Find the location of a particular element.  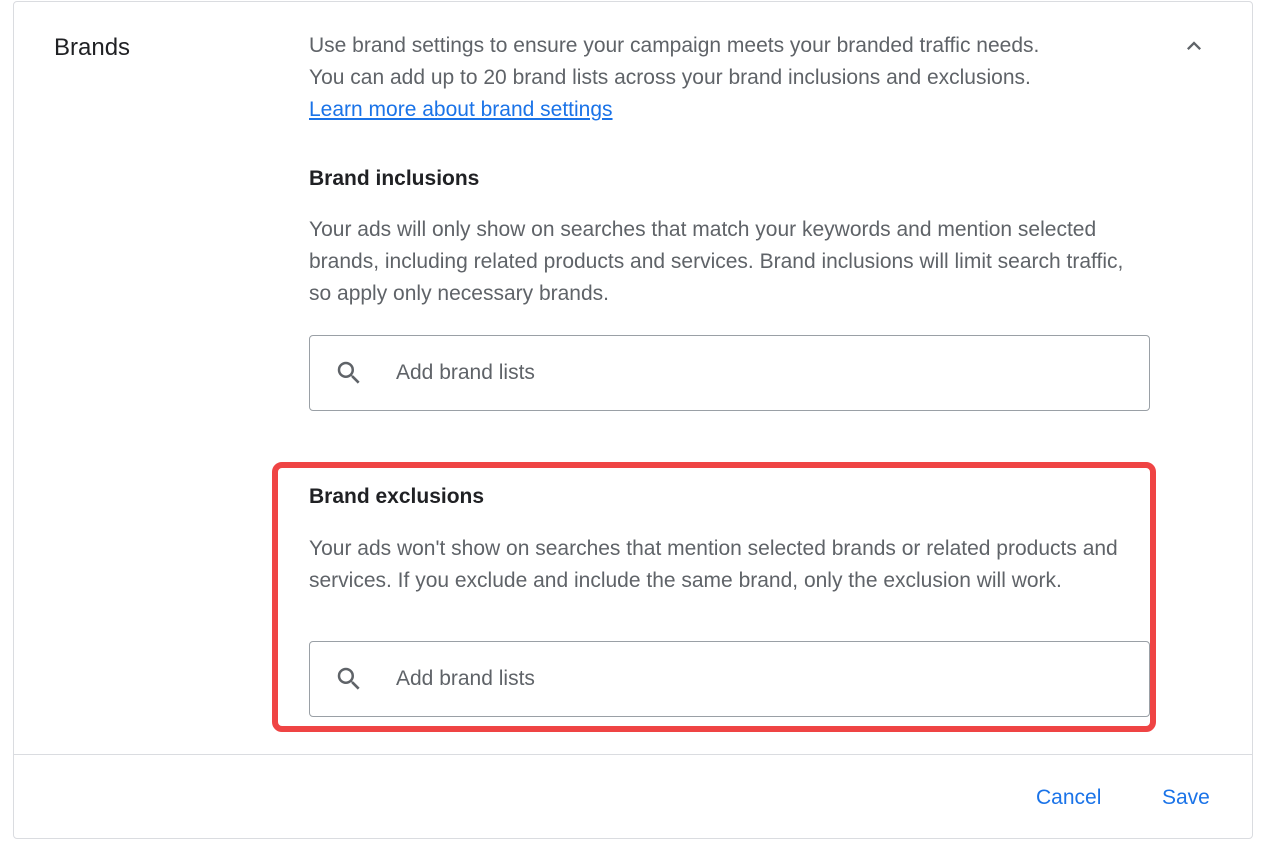

brand-exclusions-search is located at coordinates (729, 679).